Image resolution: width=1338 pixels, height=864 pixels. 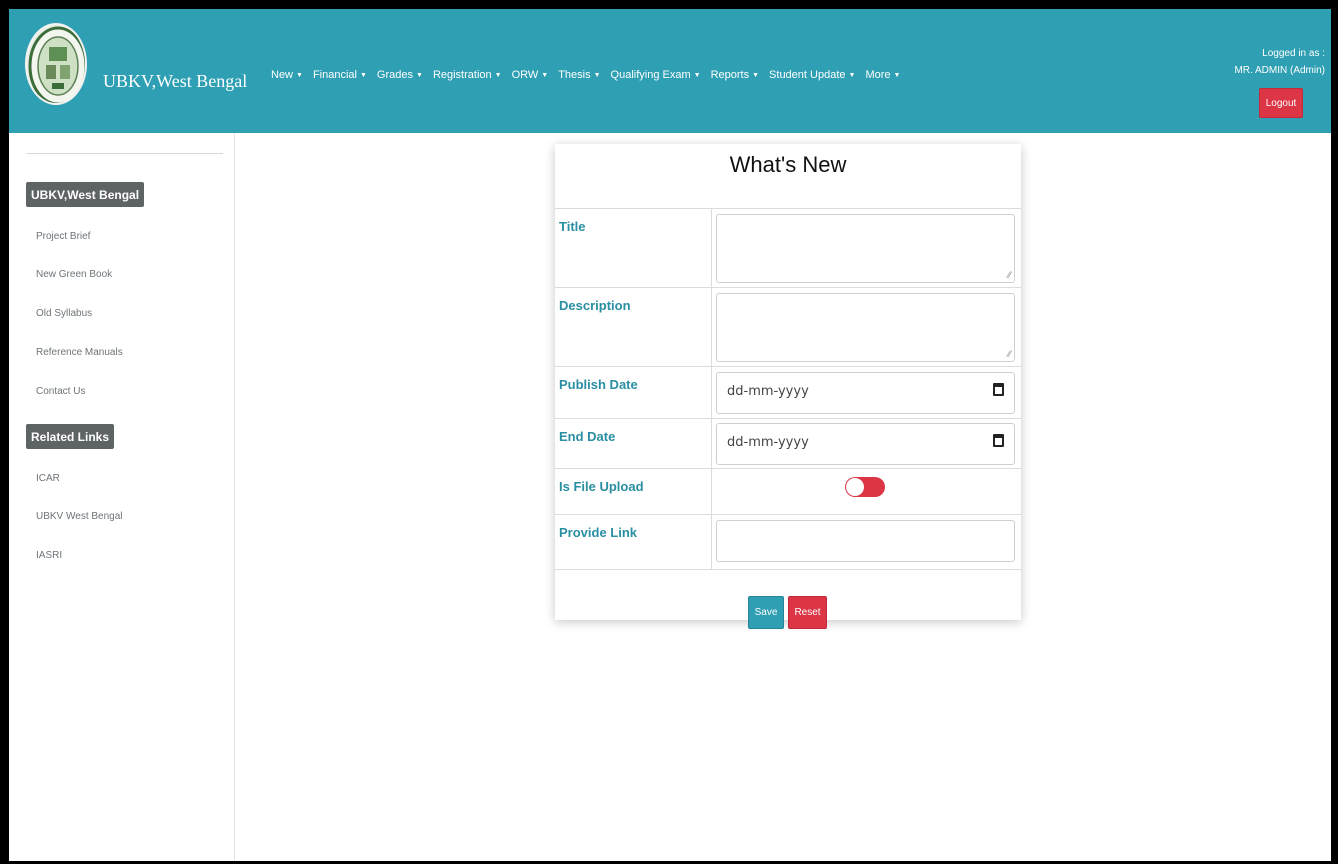 What do you see at coordinates (525, 75) in the screenshot?
I see `menu-label: ORW` at bounding box center [525, 75].